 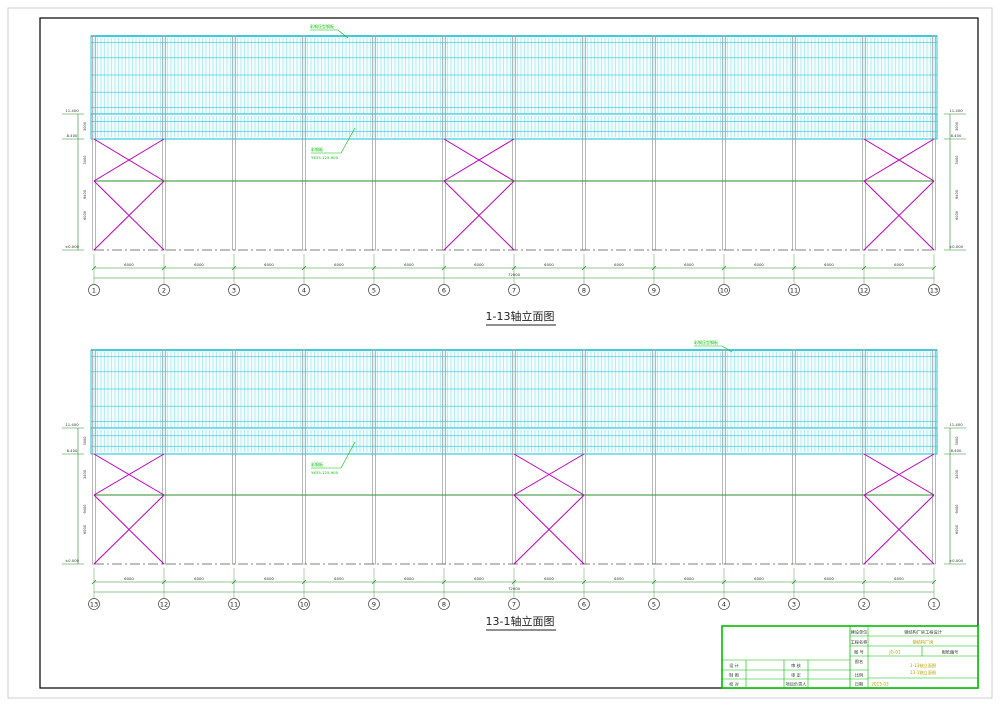 What do you see at coordinates (734, 665) in the screenshot?
I see `tb-r4-left: 设 计` at bounding box center [734, 665].